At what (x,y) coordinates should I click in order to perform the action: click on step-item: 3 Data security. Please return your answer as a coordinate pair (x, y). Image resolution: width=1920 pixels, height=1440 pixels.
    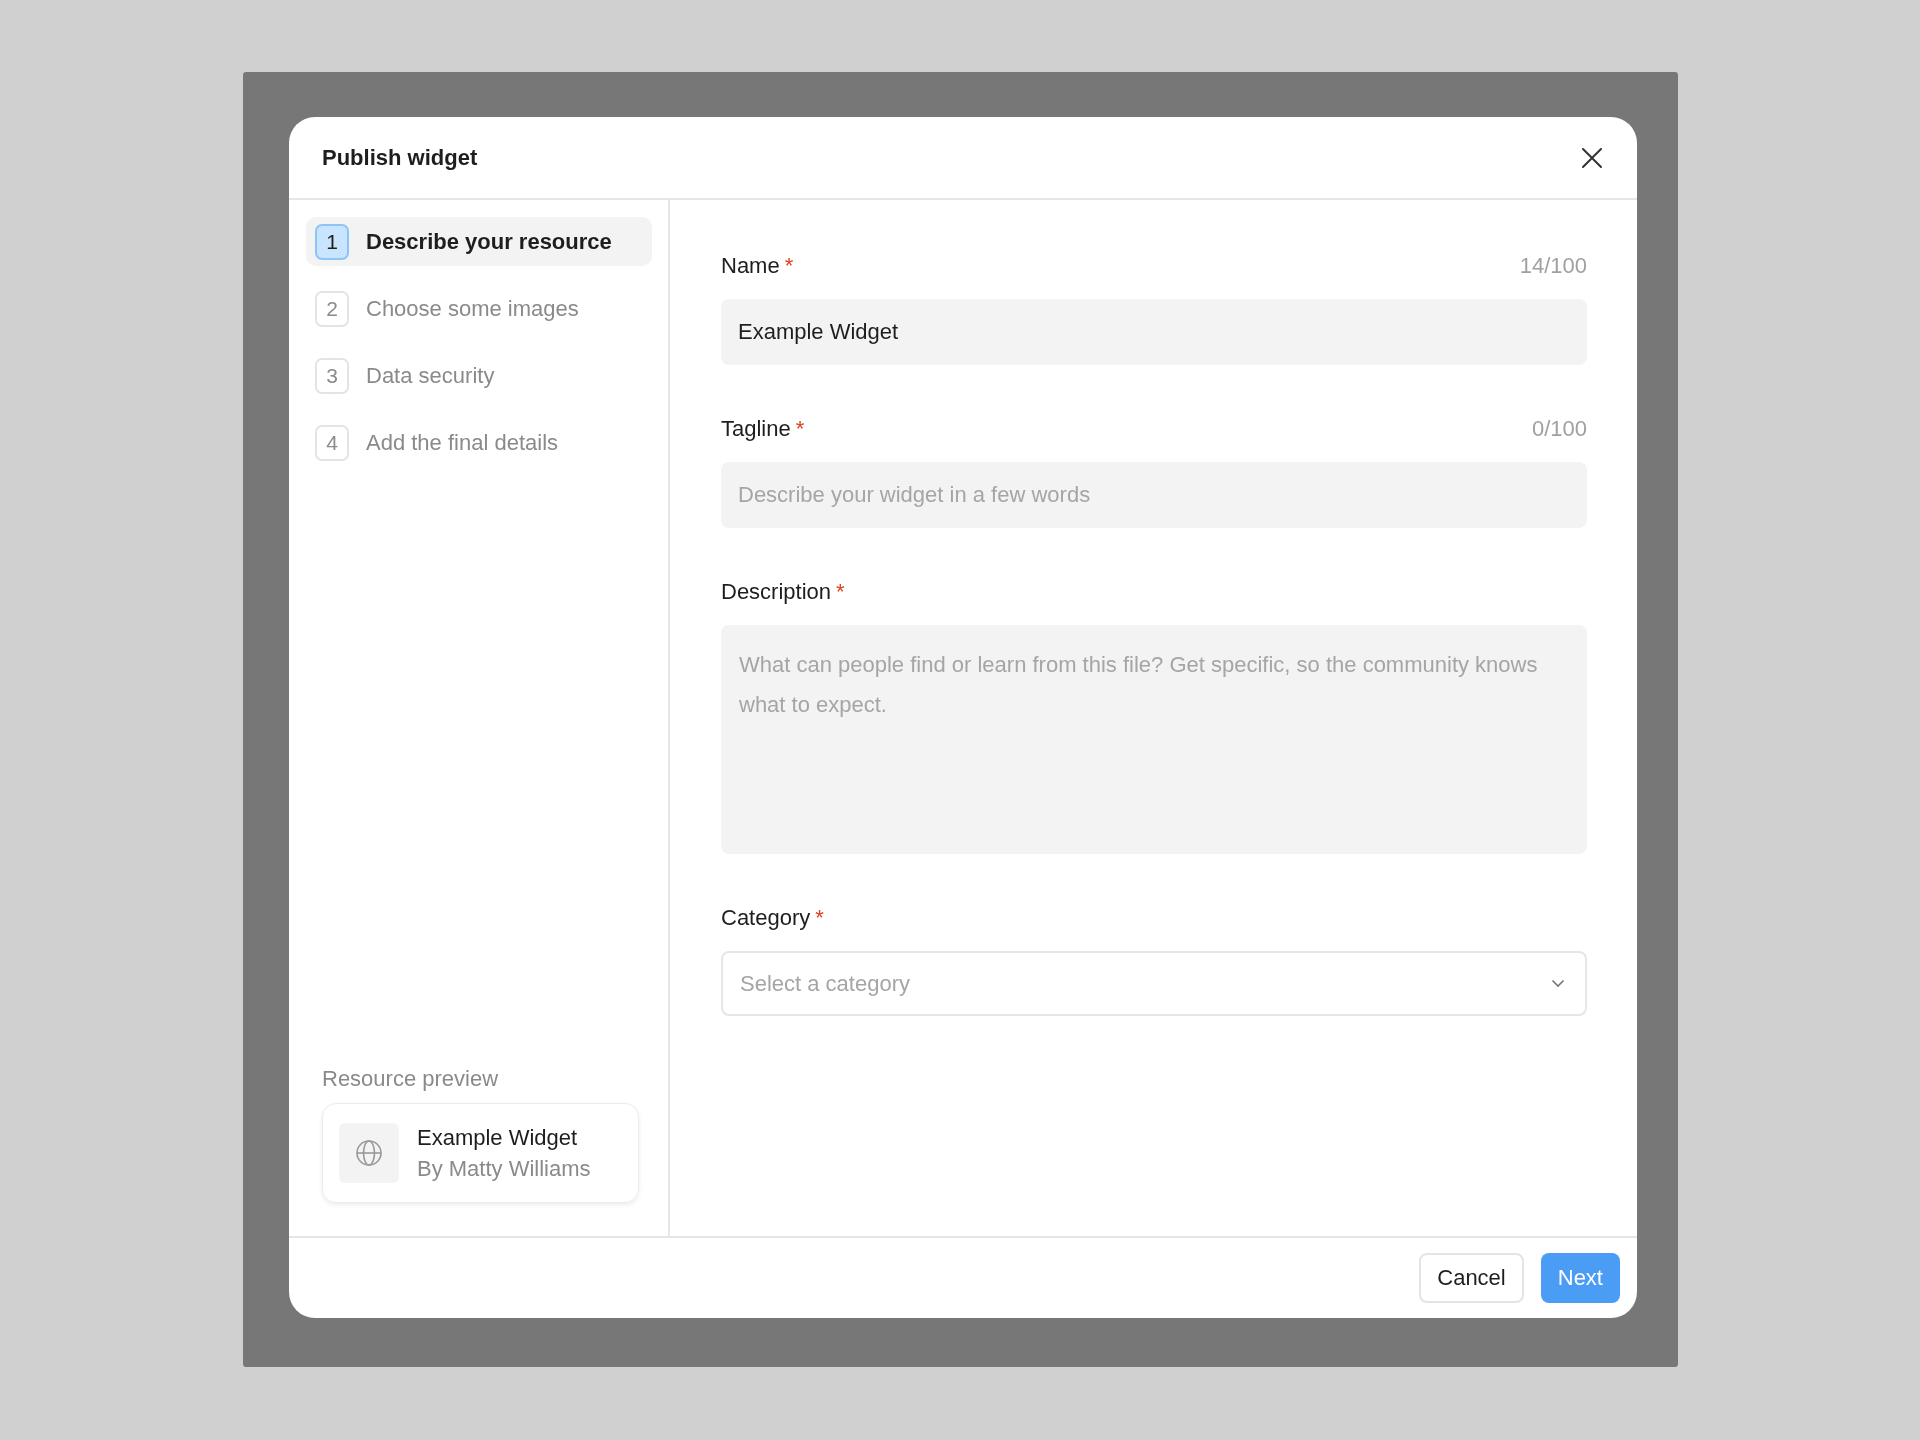
    Looking at the image, I should click on (479, 375).